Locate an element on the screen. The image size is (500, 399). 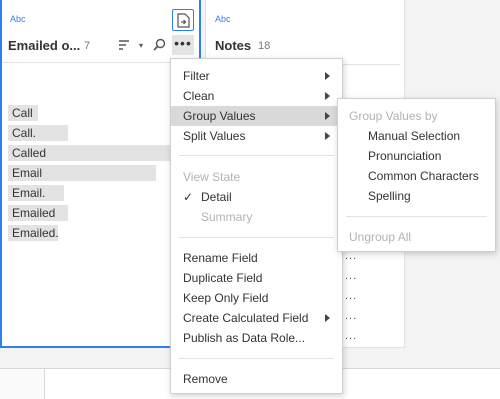
menu-item-create-calculated-field: Create Calculated Field is located at coordinates (256, 318).